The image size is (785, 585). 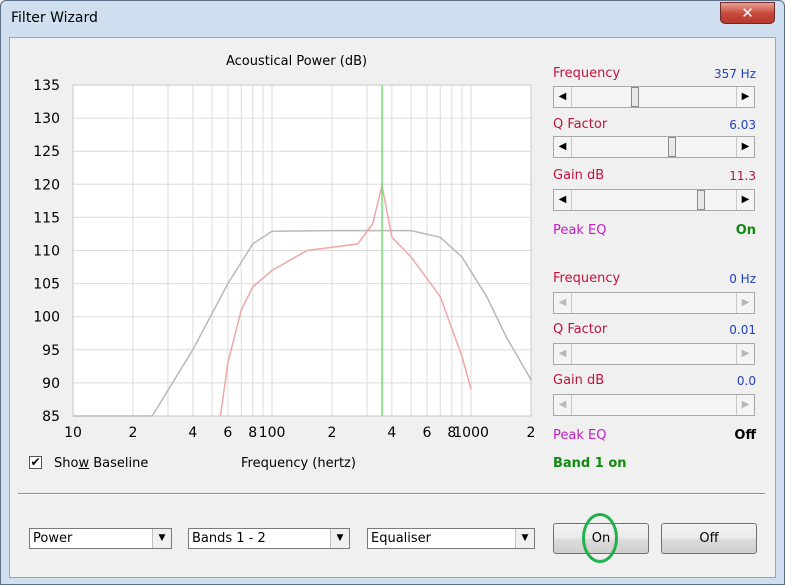 I want to click on band1-peak-eq-state: On, so click(x=726, y=230).